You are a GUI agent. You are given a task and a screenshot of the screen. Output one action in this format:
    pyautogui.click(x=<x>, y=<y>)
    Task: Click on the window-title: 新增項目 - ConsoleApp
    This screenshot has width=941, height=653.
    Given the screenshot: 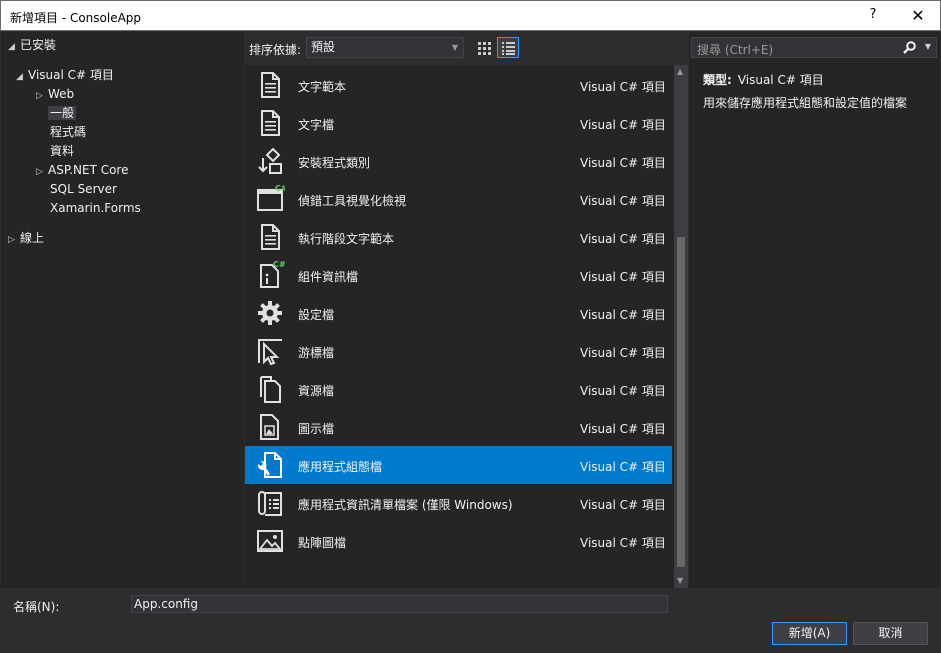 What is the action you would take?
    pyautogui.click(x=76, y=18)
    